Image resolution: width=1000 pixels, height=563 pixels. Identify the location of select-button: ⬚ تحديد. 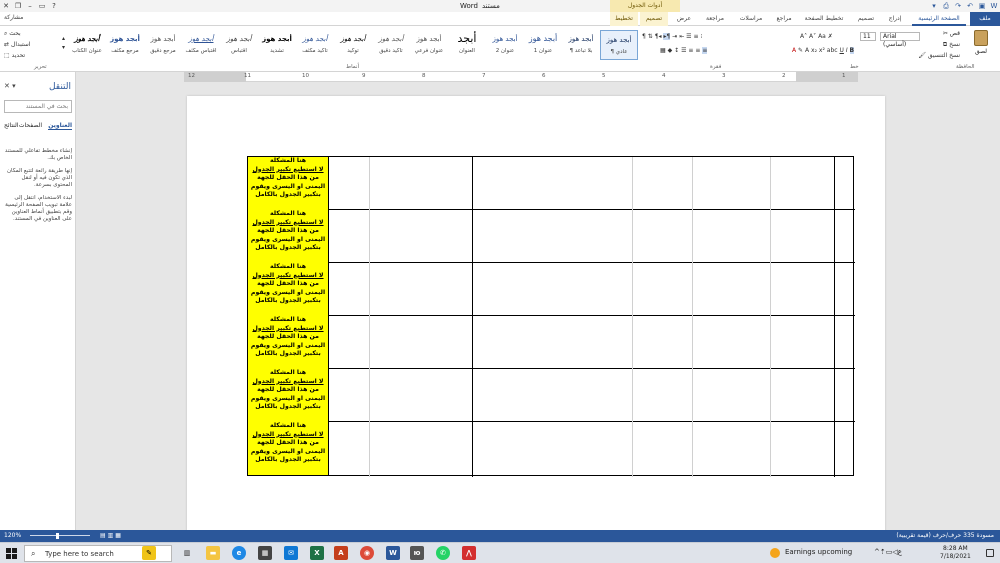
(14, 55).